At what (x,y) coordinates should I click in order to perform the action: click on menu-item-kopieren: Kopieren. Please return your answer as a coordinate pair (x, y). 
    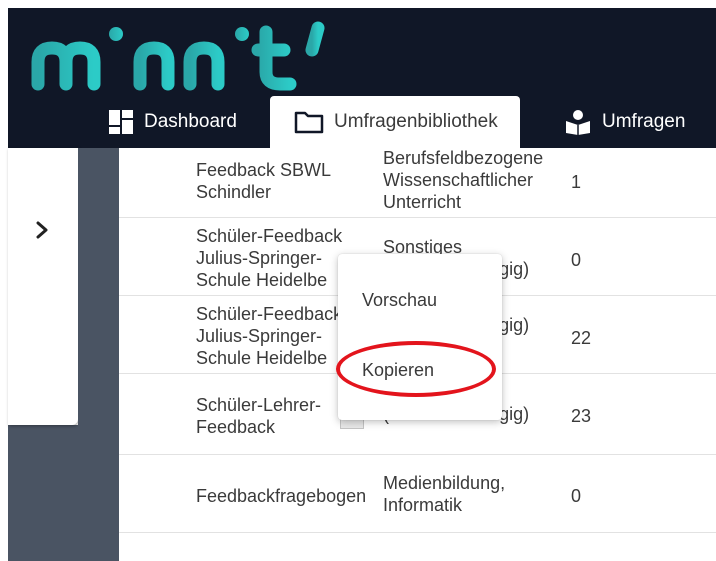
    Looking at the image, I should click on (420, 370).